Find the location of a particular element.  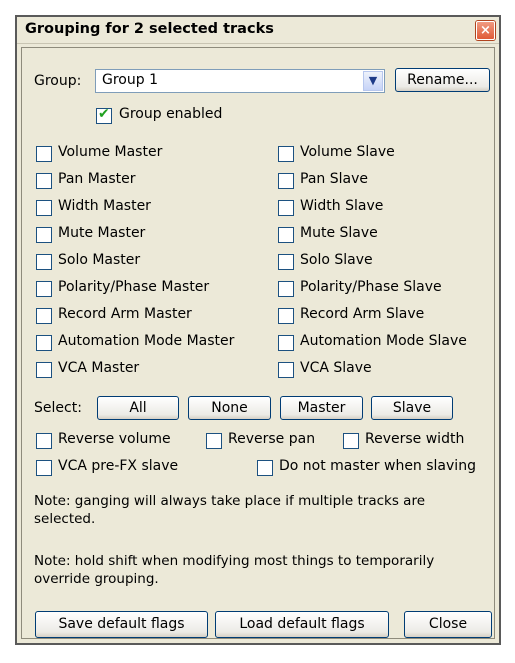

no-master-when-slaving-label: Do not master when slaving is located at coordinates (377, 466).